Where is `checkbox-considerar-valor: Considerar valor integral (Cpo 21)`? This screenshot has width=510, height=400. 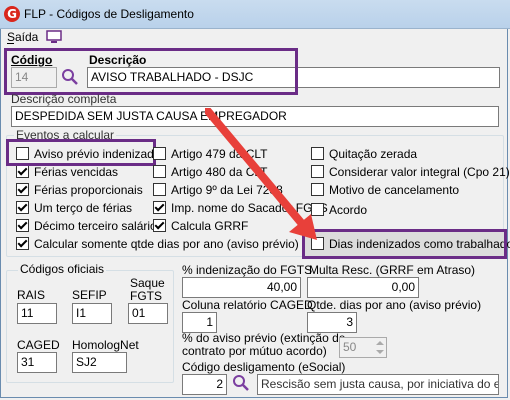
checkbox-considerar-valor: Considerar valor integral (Cpo 21) is located at coordinates (410, 173).